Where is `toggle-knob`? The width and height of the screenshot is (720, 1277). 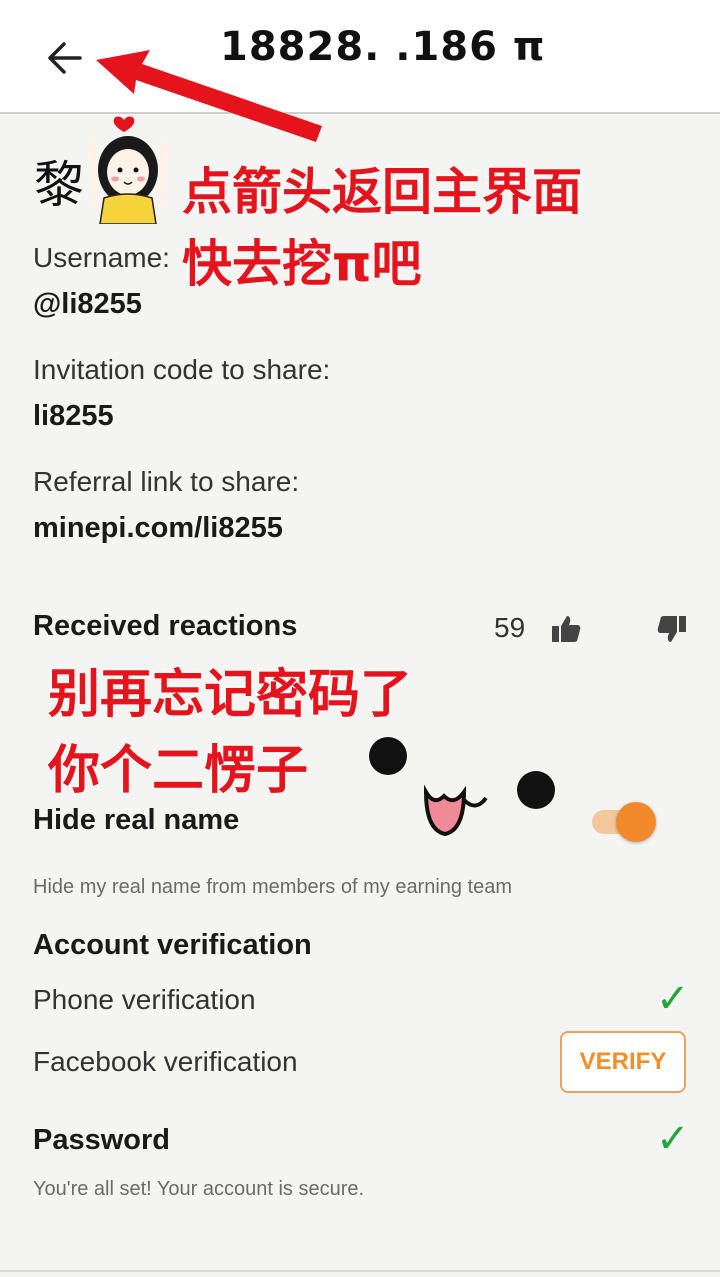
toggle-knob is located at coordinates (636, 822).